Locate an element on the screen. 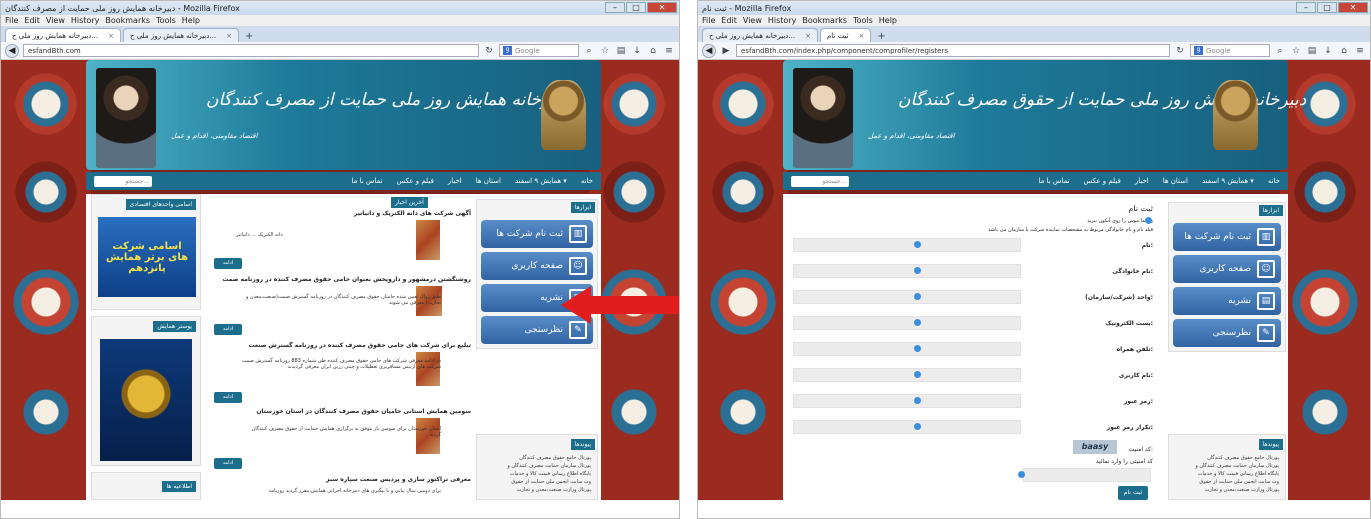  email-input is located at coordinates (907, 323).